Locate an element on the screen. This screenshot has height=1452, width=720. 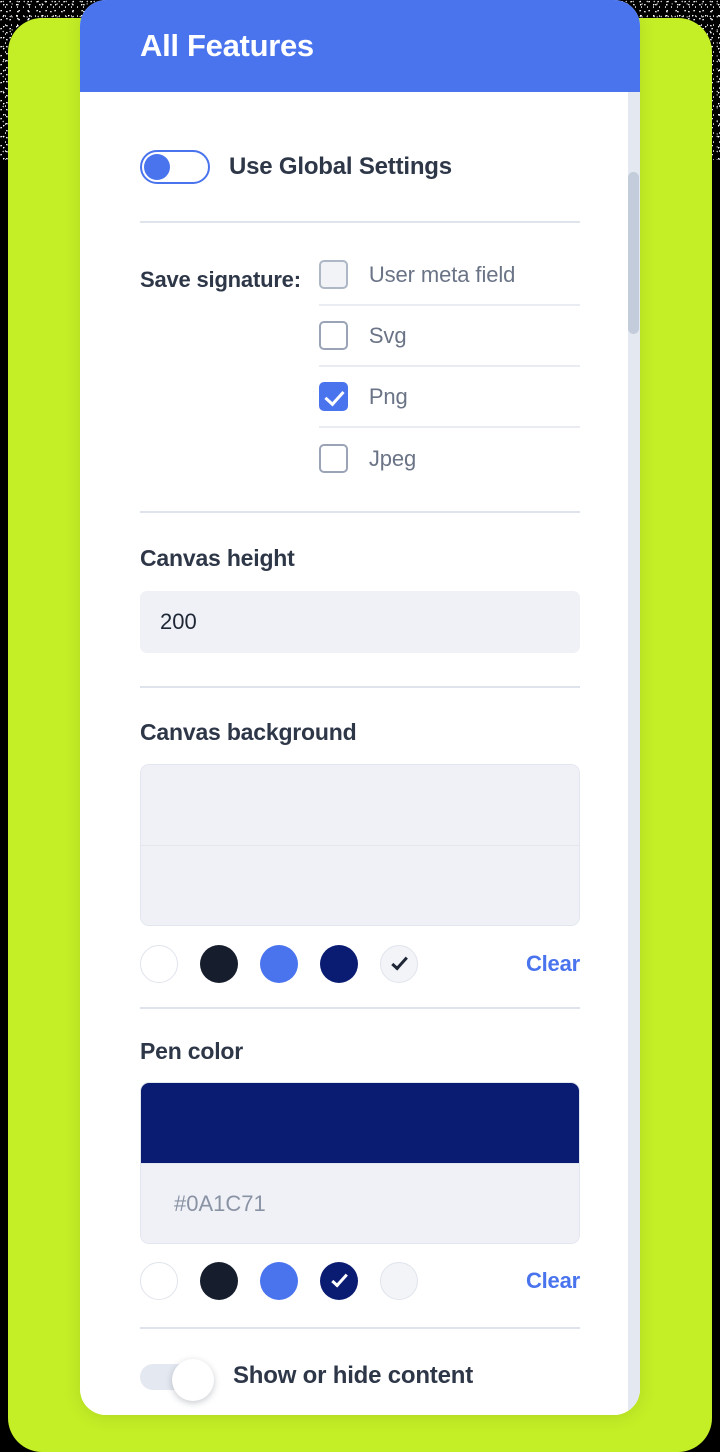
save-signature-options: User meta field Svg Png Jpeg is located at coordinates (449, 367).